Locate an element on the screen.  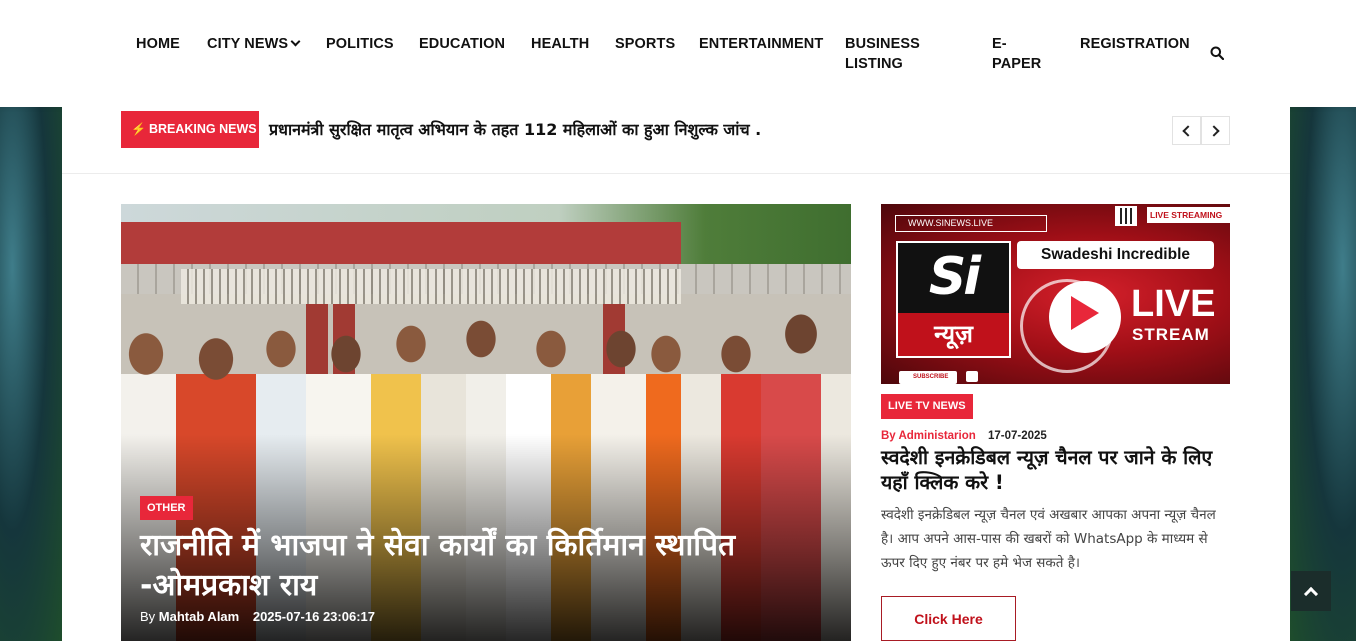
bell-icon is located at coordinates (972, 376).